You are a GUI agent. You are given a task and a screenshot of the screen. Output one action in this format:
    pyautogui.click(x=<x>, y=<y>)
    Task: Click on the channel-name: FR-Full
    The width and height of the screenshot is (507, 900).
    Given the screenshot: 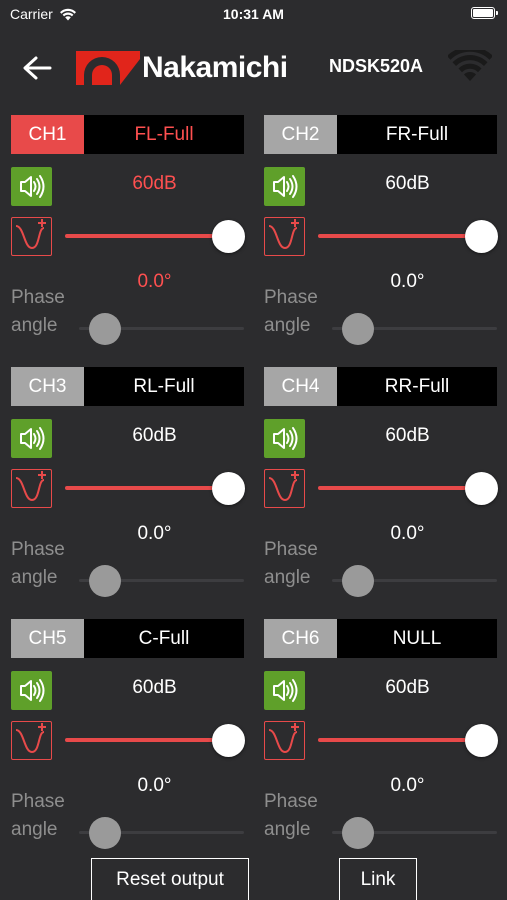 What is the action you would take?
    pyautogui.click(x=417, y=134)
    